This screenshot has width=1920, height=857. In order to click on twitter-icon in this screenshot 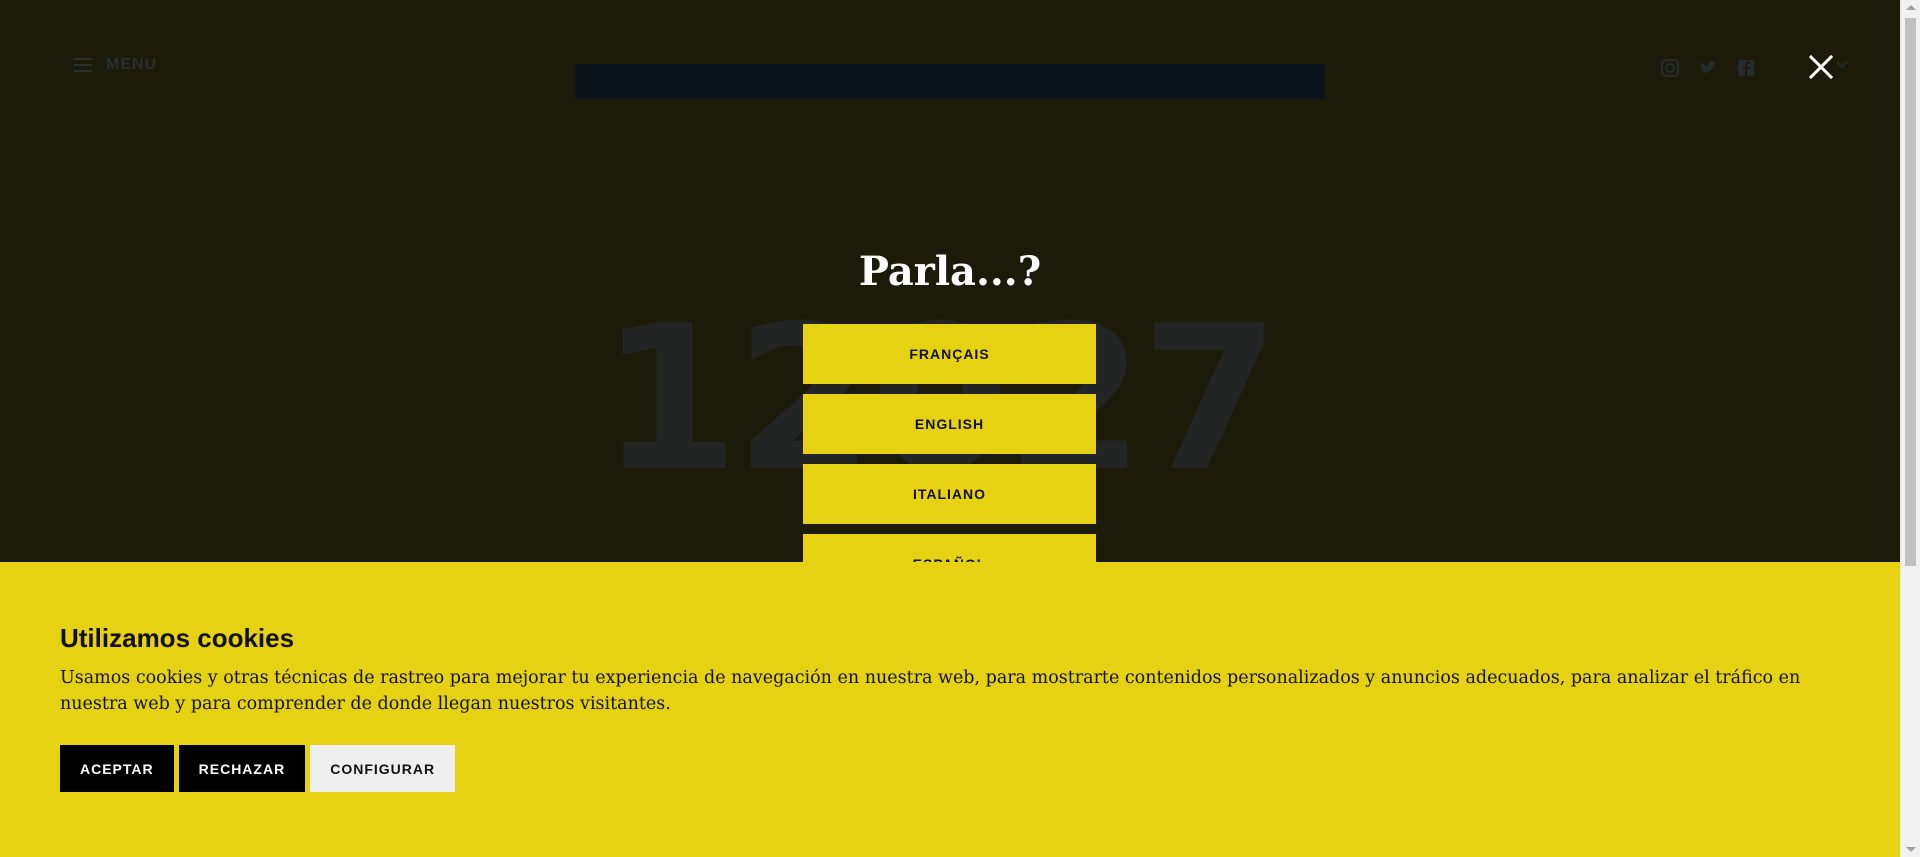, I will do `click(1708, 68)`.